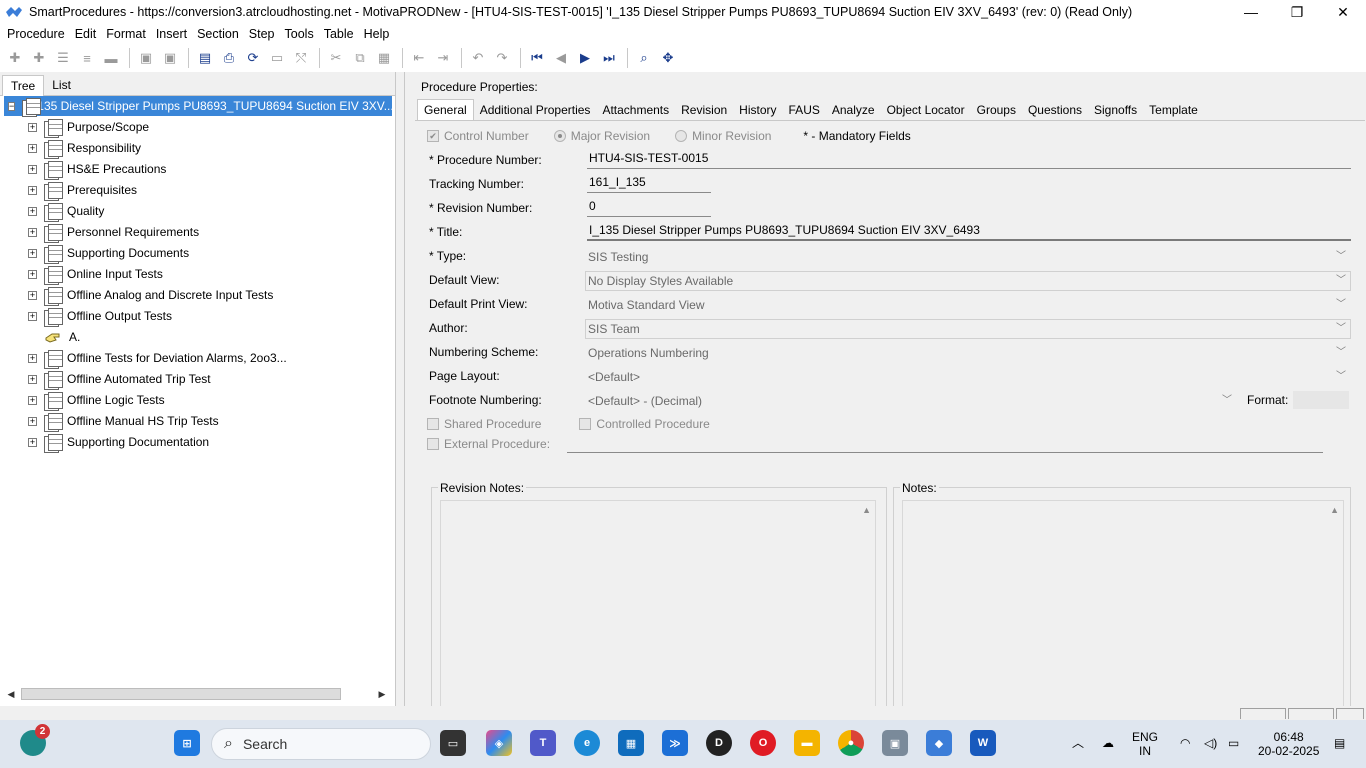 This screenshot has width=1366, height=768. I want to click on export-icon: ▭, so click(277, 58).